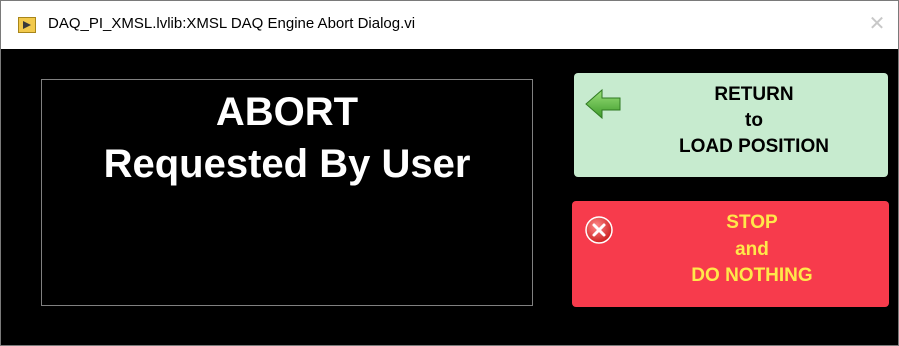 The height and width of the screenshot is (346, 899). Describe the element at coordinates (730, 254) in the screenshot. I see `stop-do-nothing-button: STOP and DO NOTHING` at that location.